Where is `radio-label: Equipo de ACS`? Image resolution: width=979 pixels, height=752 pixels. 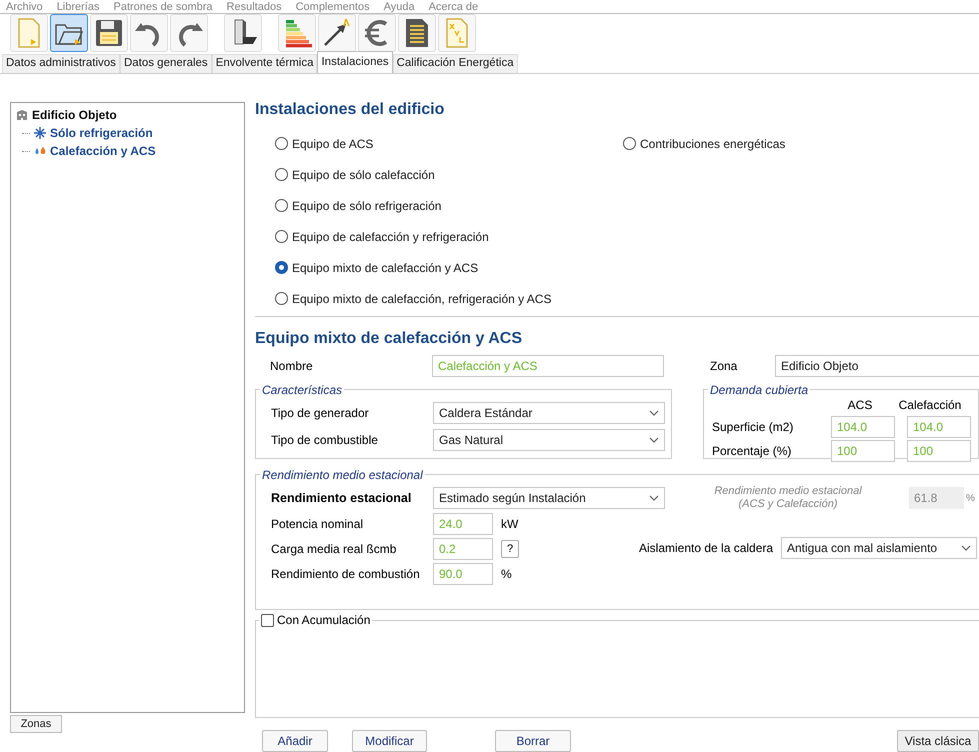
radio-label: Equipo de ACS is located at coordinates (333, 144).